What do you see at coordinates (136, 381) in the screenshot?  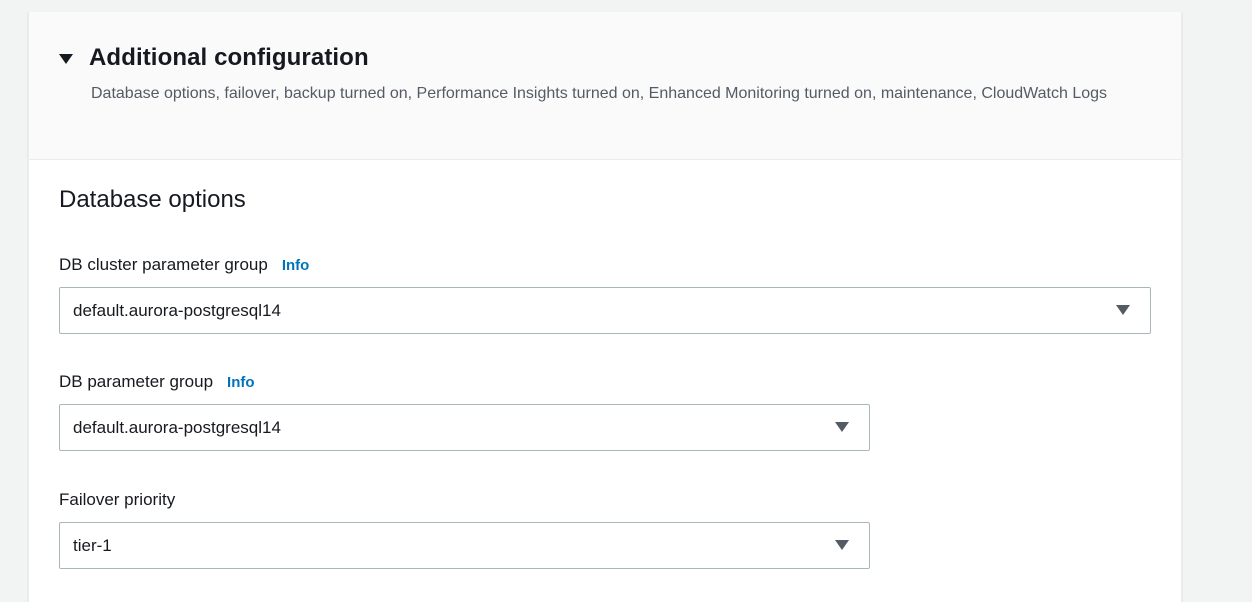 I see `field-label-text: DB parameter group` at bounding box center [136, 381].